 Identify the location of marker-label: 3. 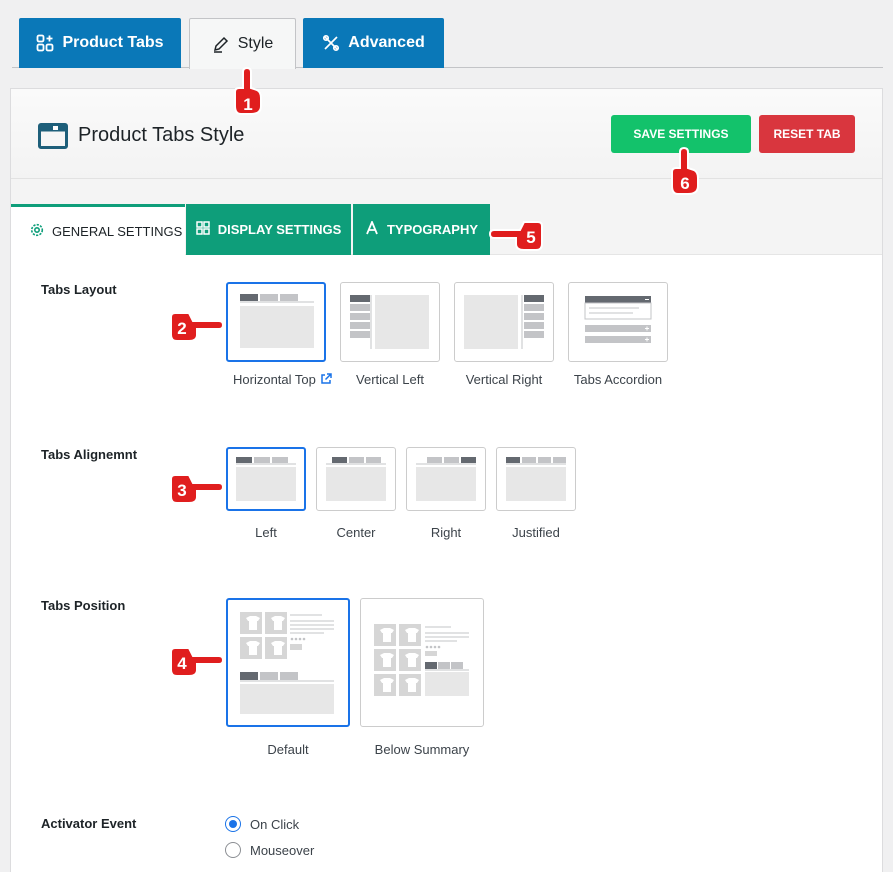
(181, 490).